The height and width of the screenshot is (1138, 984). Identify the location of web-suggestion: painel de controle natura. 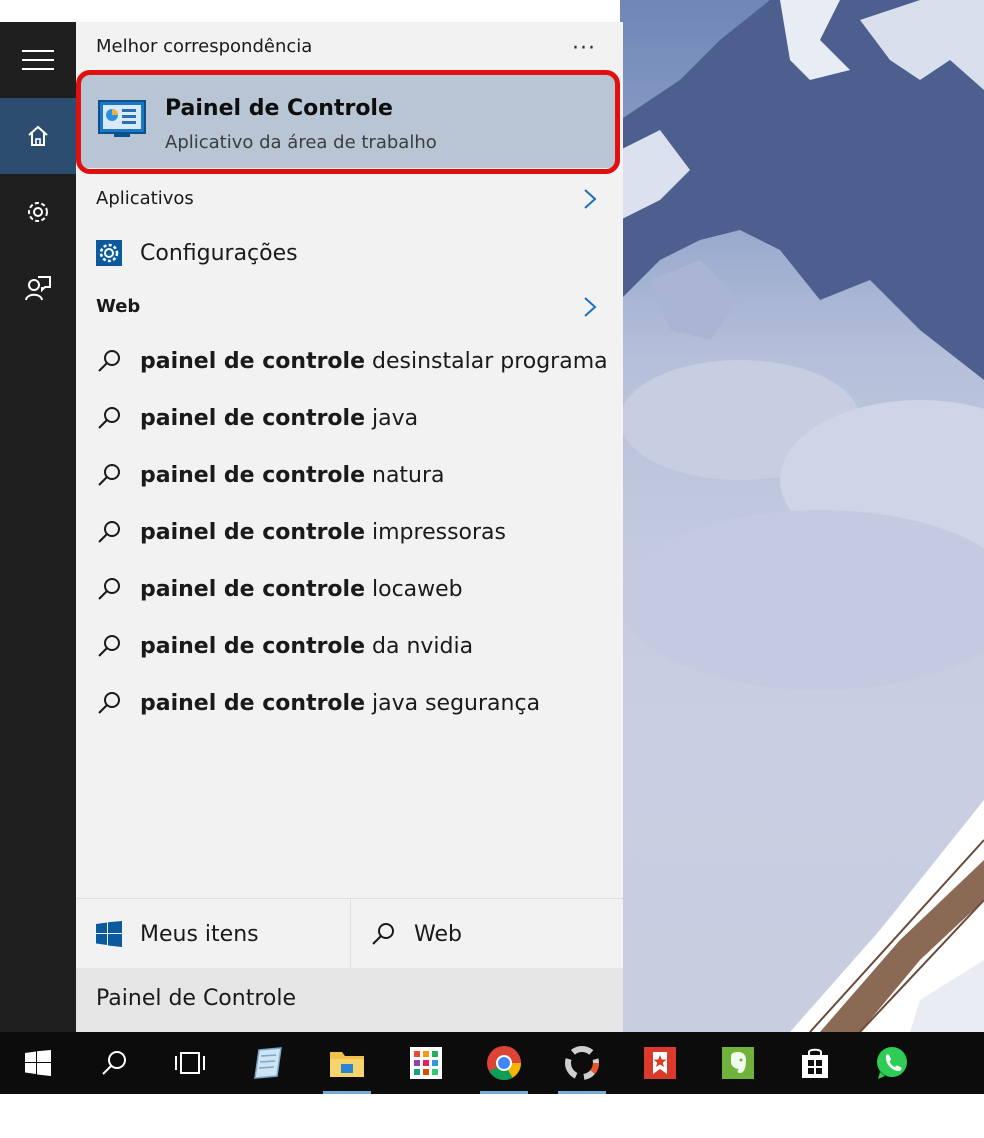
(270, 475).